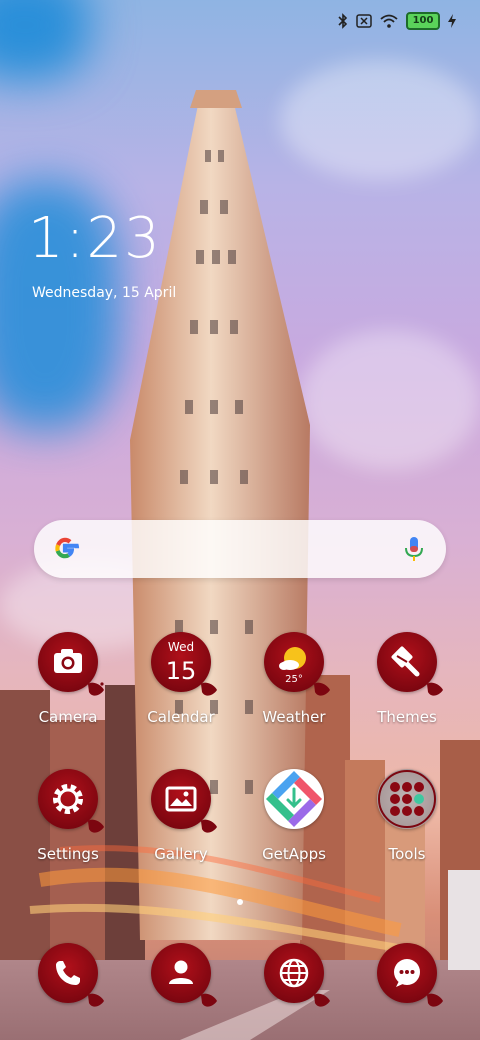 The image size is (480, 1040). Describe the element at coordinates (181, 854) in the screenshot. I see `app-label: Gallery` at that location.